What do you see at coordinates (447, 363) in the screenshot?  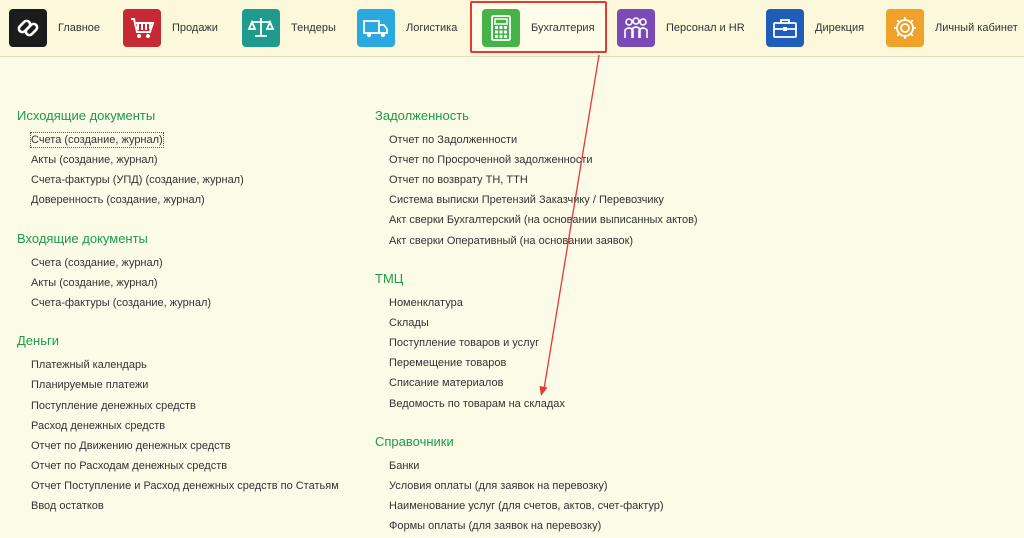 I see `menu-item: Перемещение товаров` at bounding box center [447, 363].